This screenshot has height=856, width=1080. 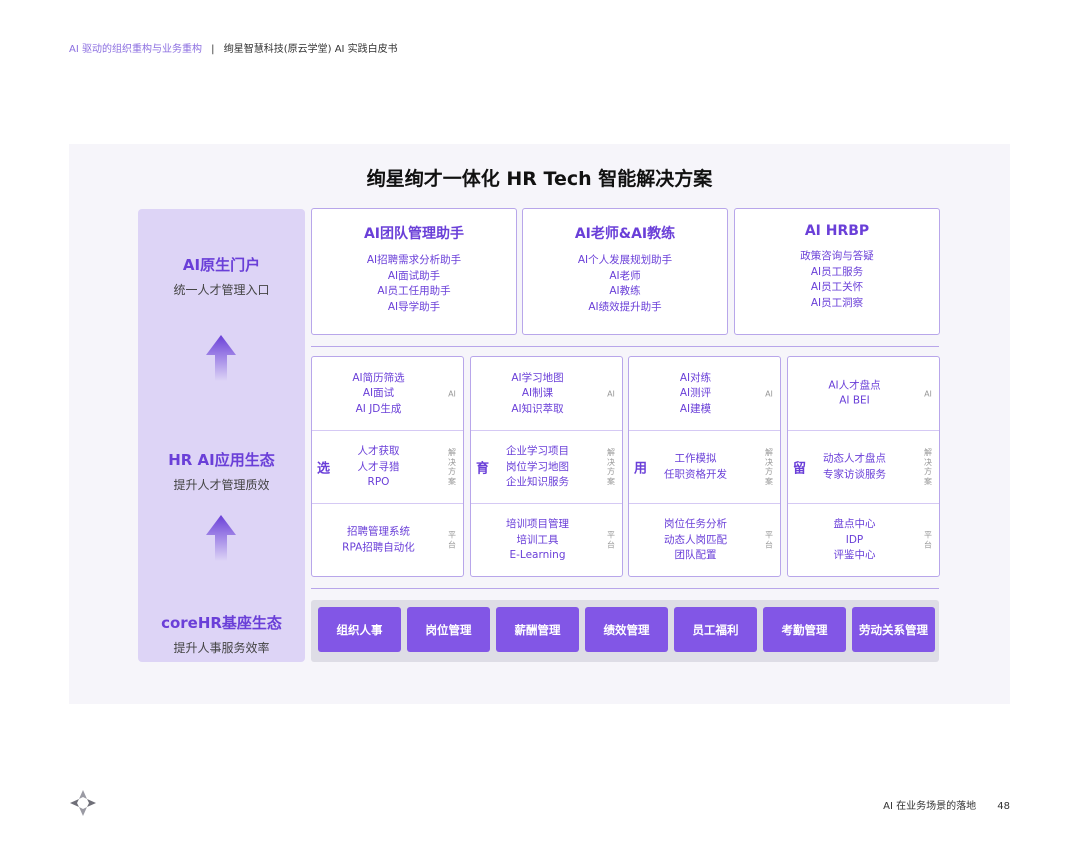 I want to click on app-item: 培训工具, so click(x=537, y=539).